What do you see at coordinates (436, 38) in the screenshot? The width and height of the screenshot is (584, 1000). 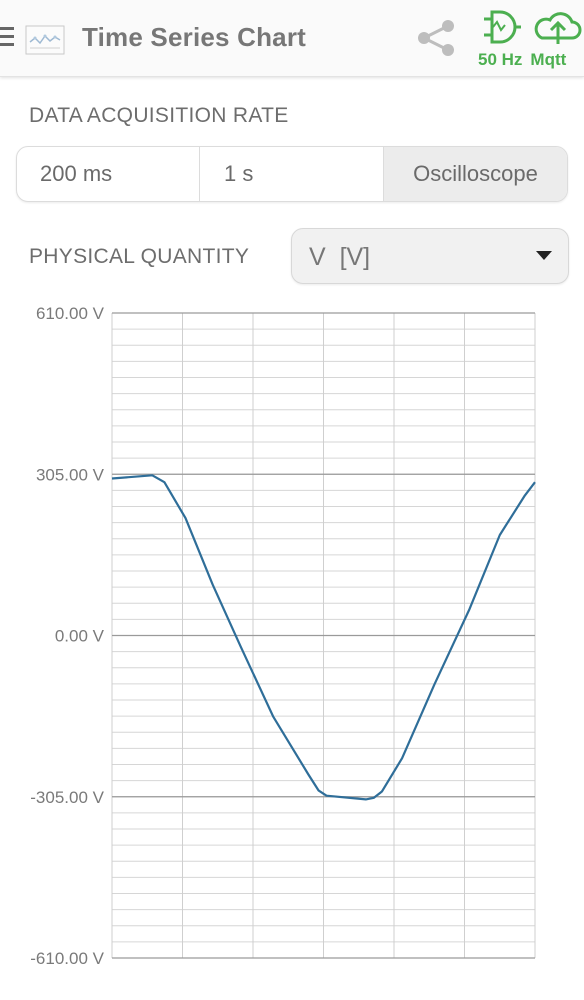 I see `share-icon` at bounding box center [436, 38].